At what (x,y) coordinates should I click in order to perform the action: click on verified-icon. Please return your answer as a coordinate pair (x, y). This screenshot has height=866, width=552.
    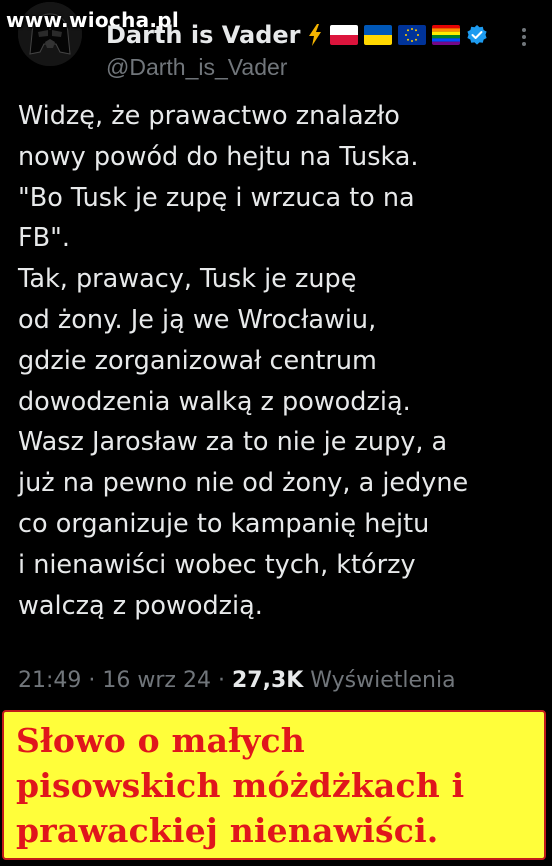
    Looking at the image, I should click on (477, 35).